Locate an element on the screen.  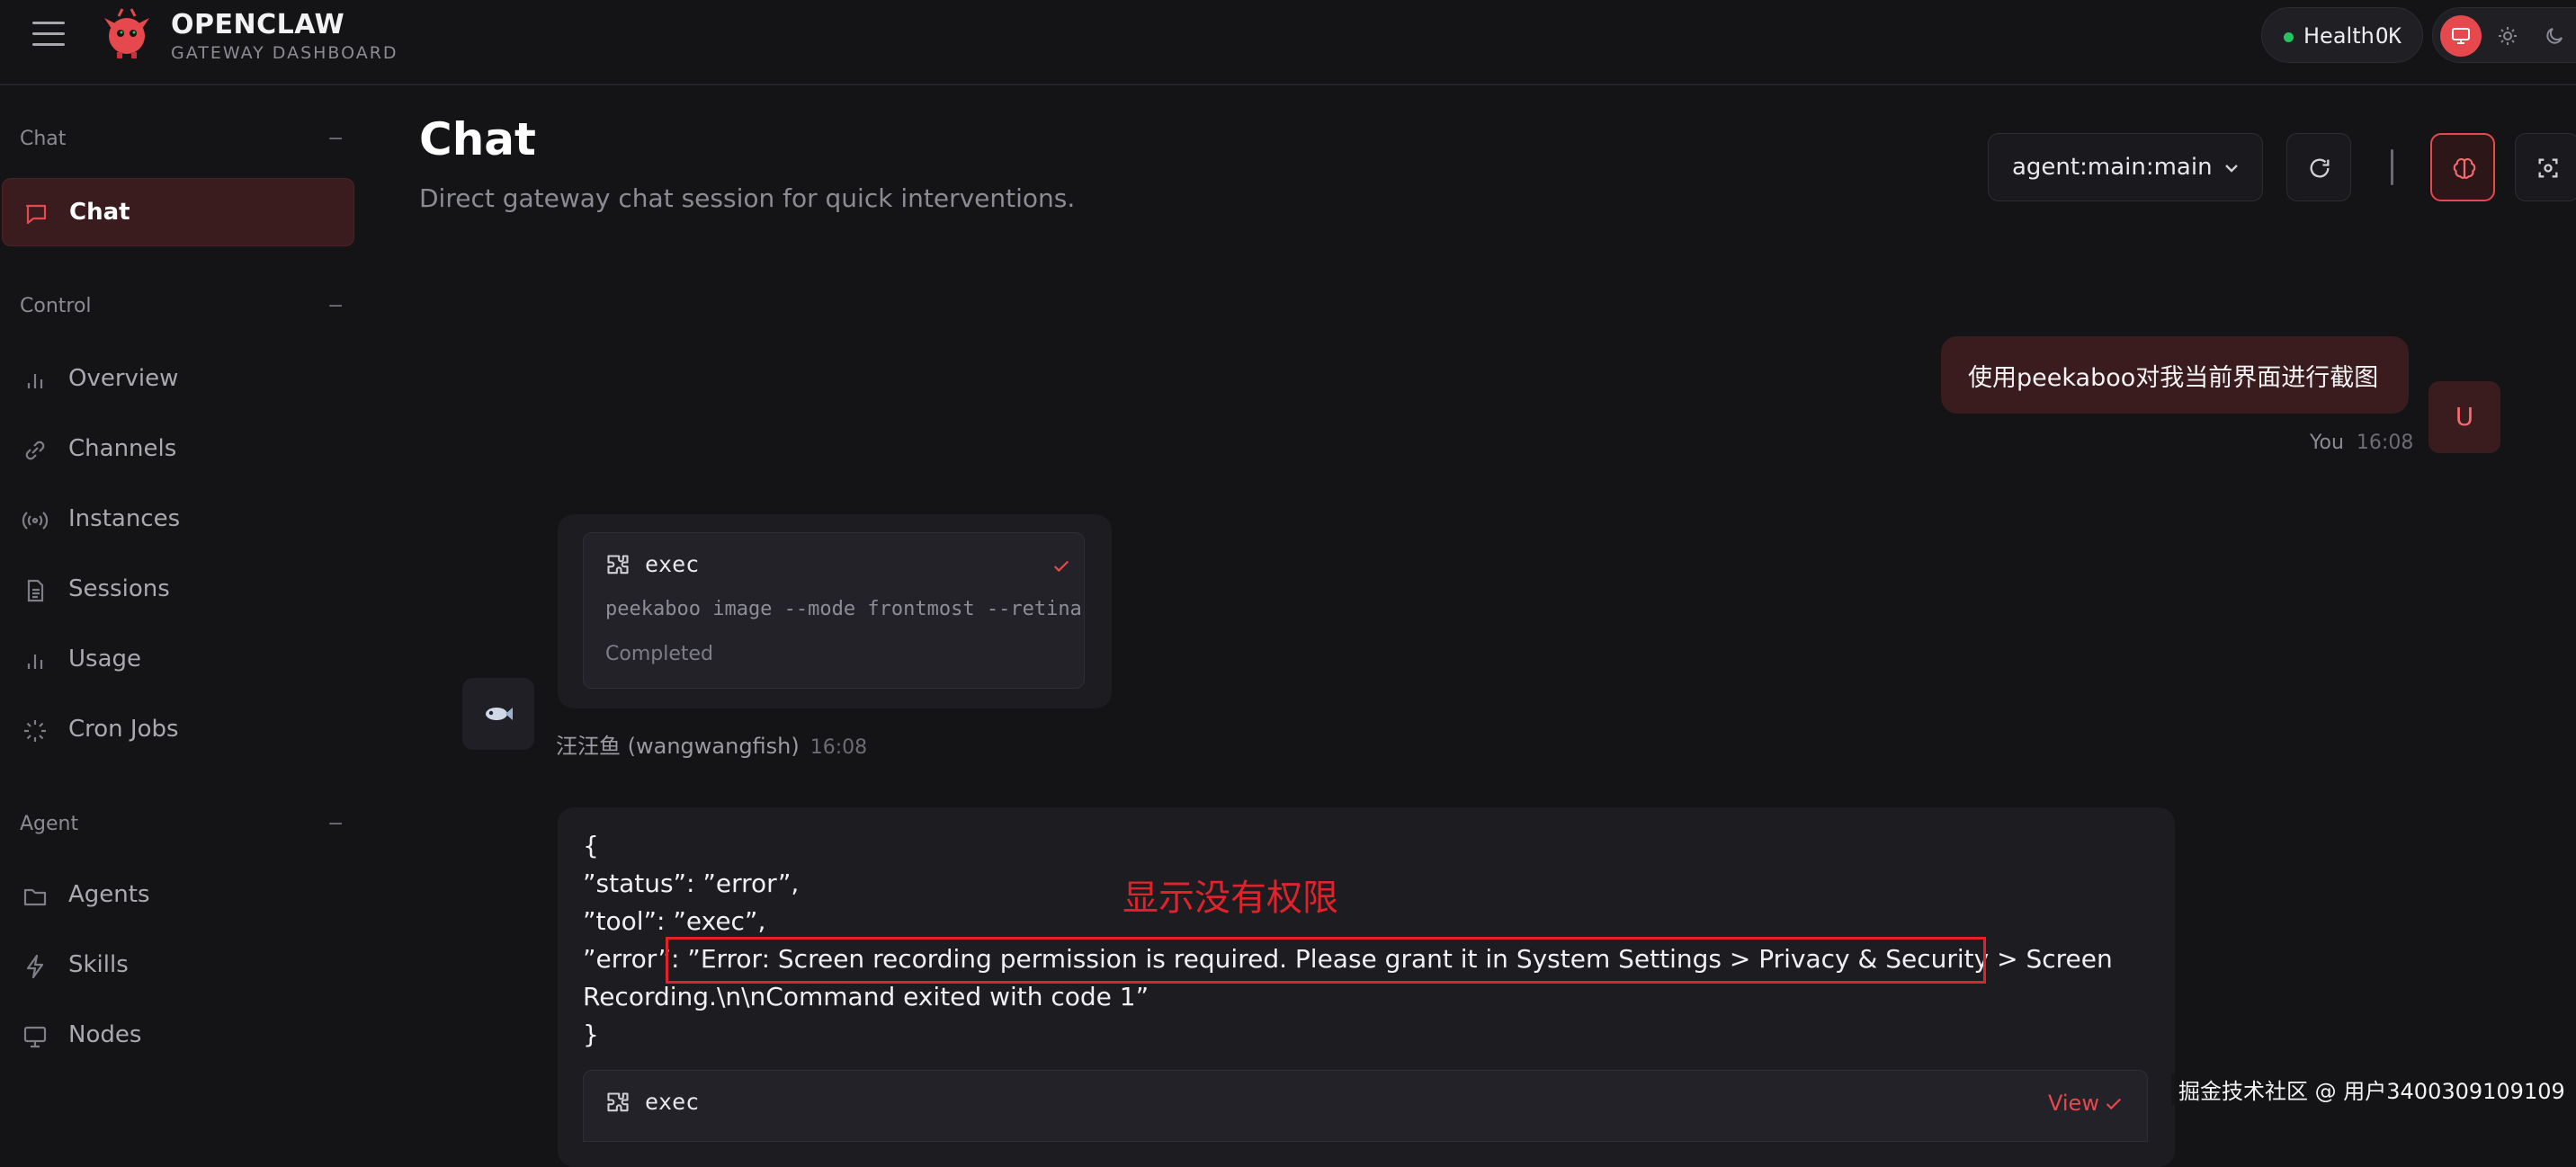
toolbar-divider is located at coordinates (2392, 167).